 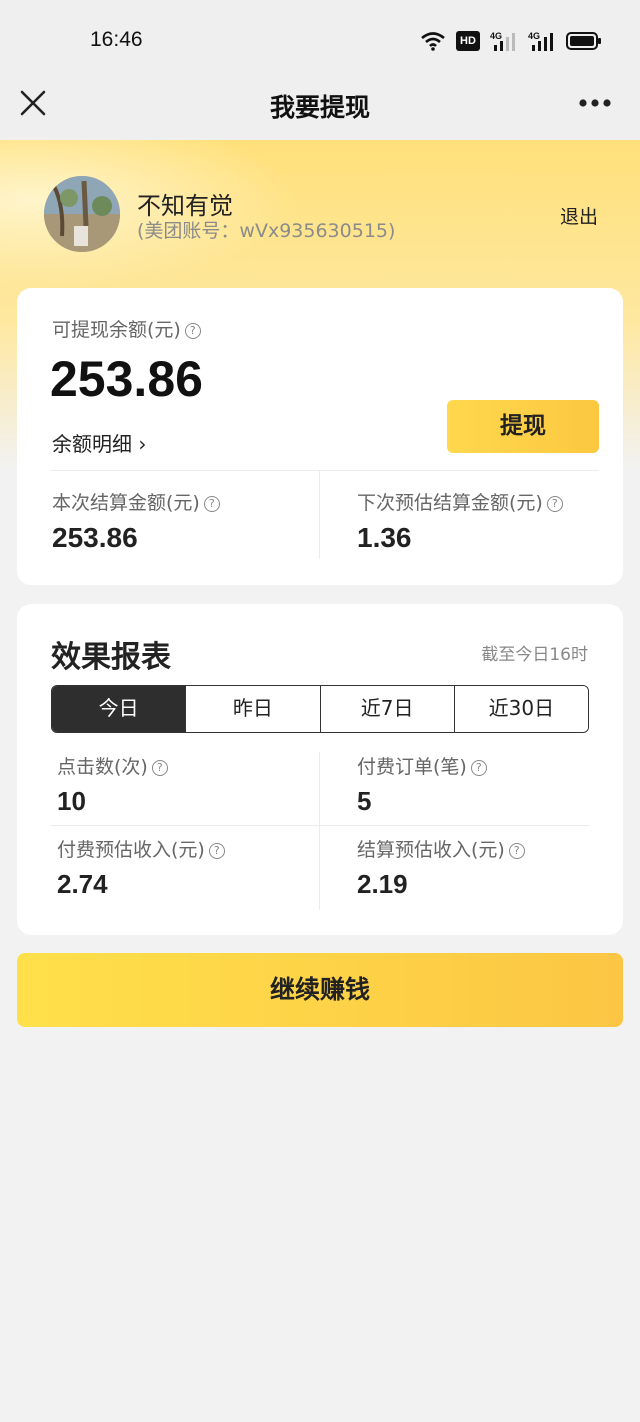 What do you see at coordinates (520, 709) in the screenshot?
I see `tab-30-days: 近30日` at bounding box center [520, 709].